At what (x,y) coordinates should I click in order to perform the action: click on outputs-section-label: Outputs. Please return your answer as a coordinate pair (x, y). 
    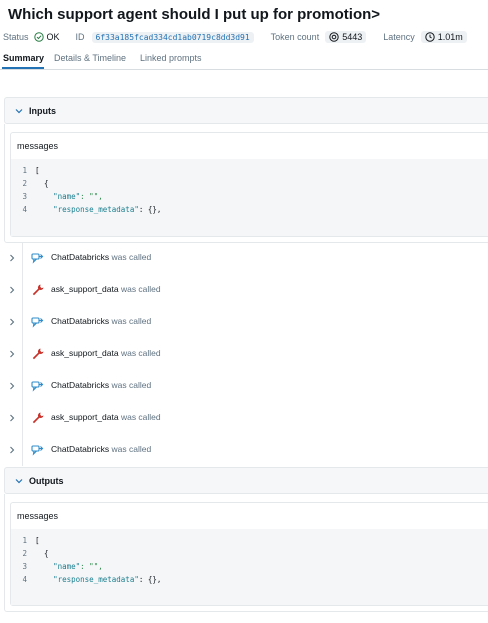
    Looking at the image, I should click on (46, 480).